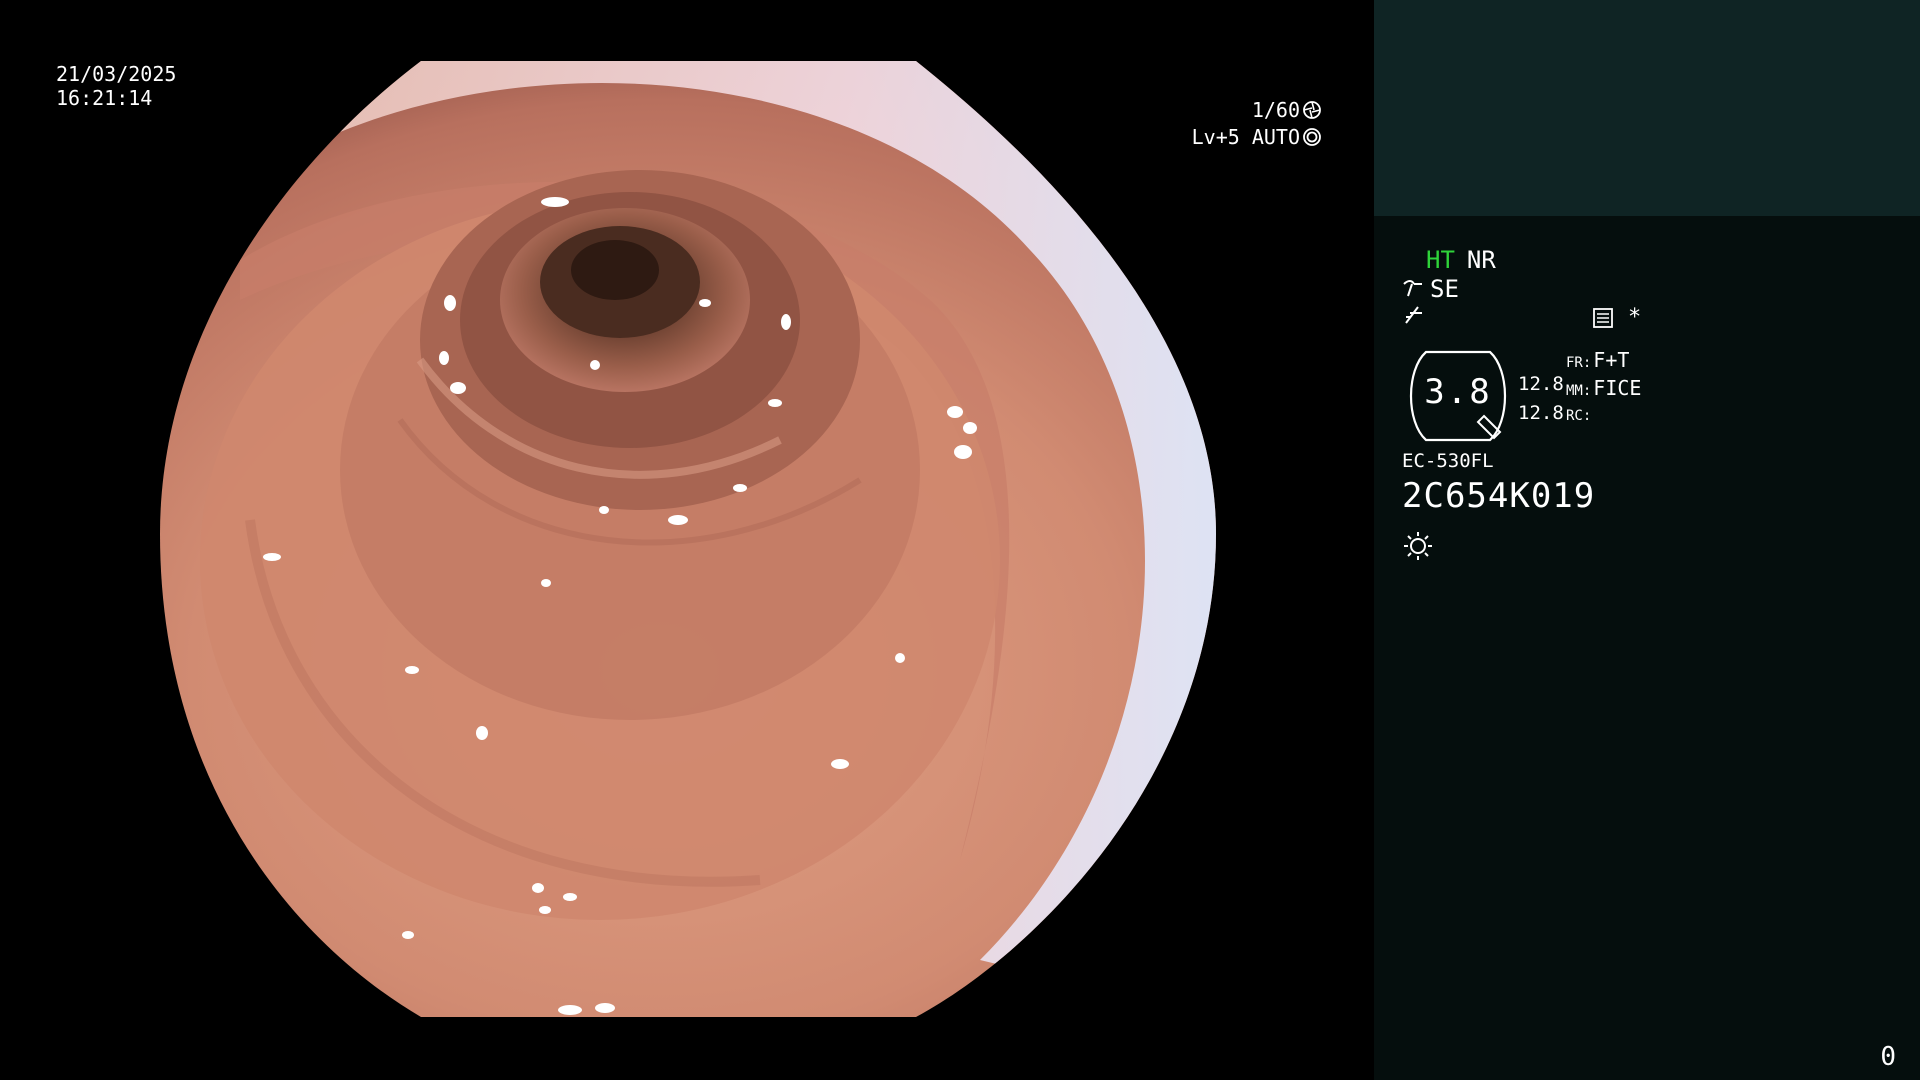 This screenshot has height=1080, width=1920. Describe the element at coordinates (1413, 315) in the screenshot. I see `freeze-icon` at that location.